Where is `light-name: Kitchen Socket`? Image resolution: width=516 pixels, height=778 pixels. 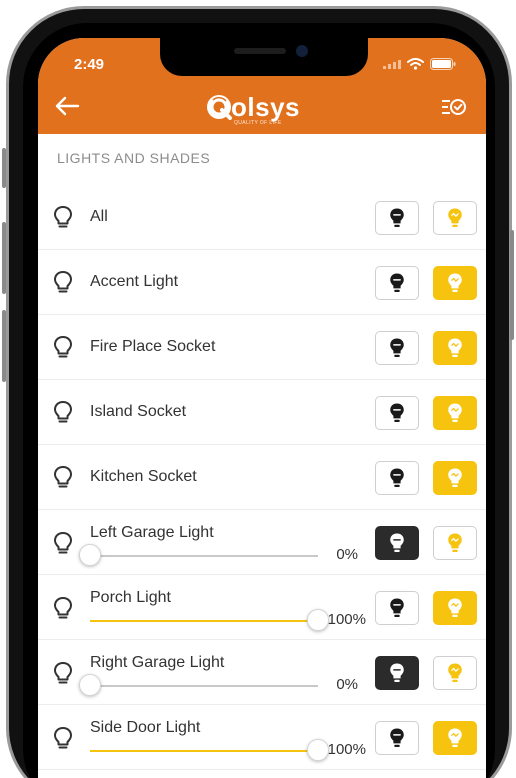
light-name: Kitchen Socket is located at coordinates (143, 476).